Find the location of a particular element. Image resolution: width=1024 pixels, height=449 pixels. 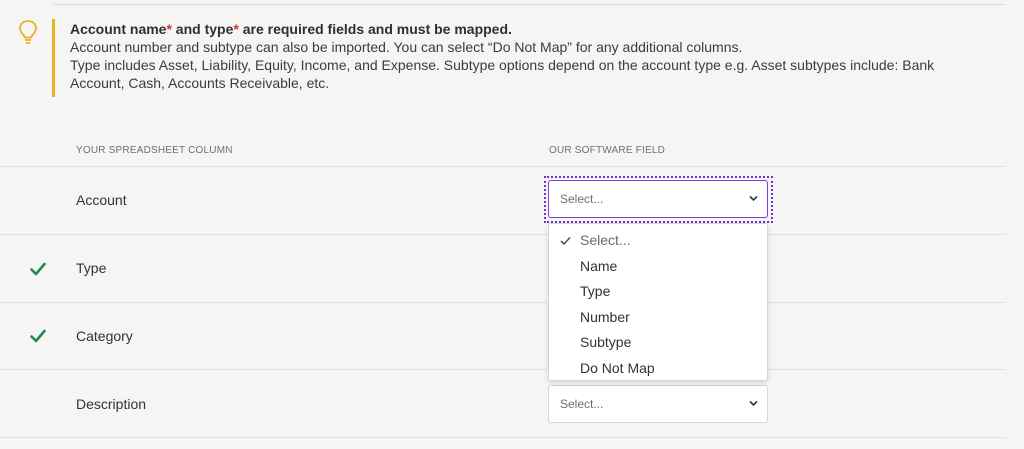

dropdown-option-do-not-map: Do Not Map is located at coordinates (658, 369).